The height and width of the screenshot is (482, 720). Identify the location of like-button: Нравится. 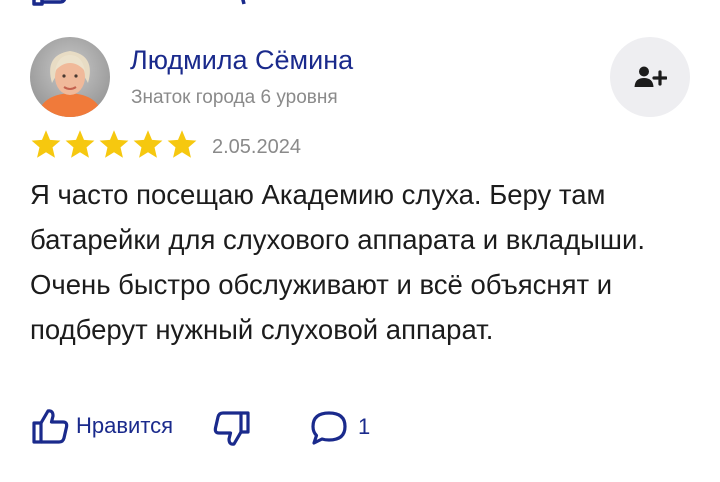
(101, 426).